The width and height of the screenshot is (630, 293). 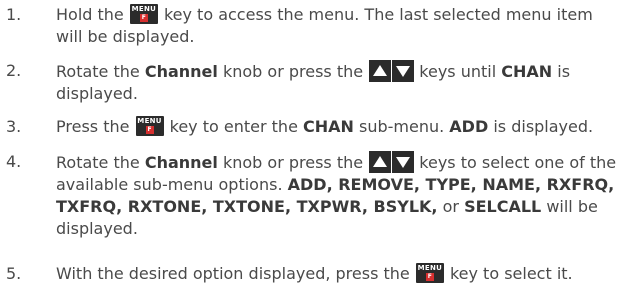 What do you see at coordinates (14, 273) in the screenshot?
I see `step-number: 5.` at bounding box center [14, 273].